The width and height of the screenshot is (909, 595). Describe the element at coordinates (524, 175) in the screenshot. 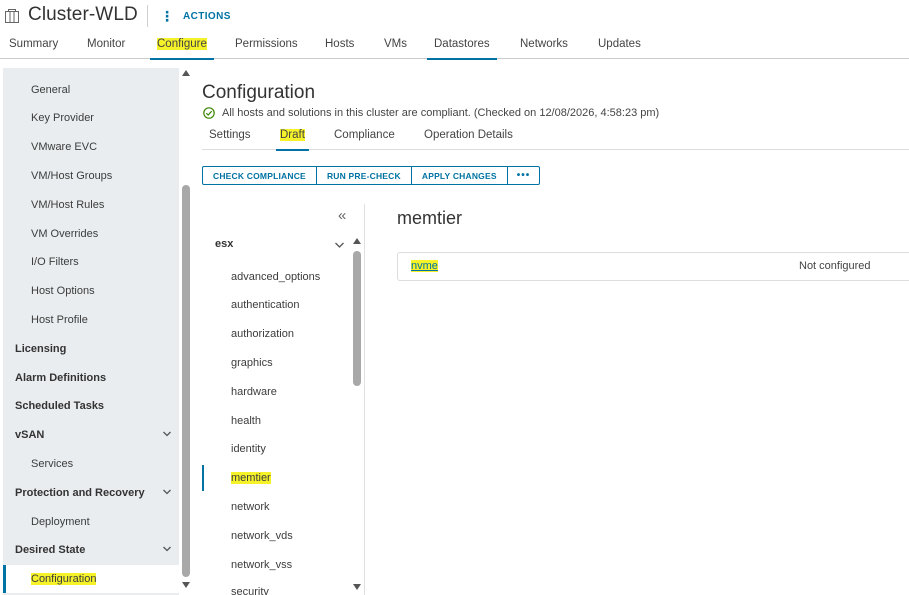

I see `more-actions-button: •••` at that location.